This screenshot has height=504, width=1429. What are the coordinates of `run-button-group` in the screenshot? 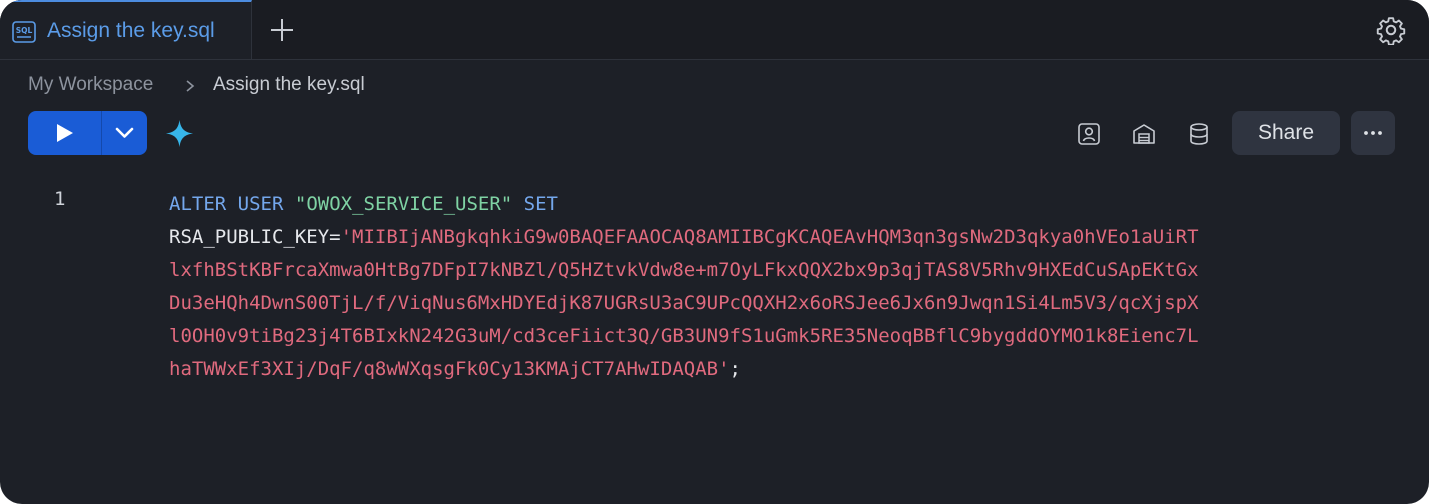 It's located at (87, 133).